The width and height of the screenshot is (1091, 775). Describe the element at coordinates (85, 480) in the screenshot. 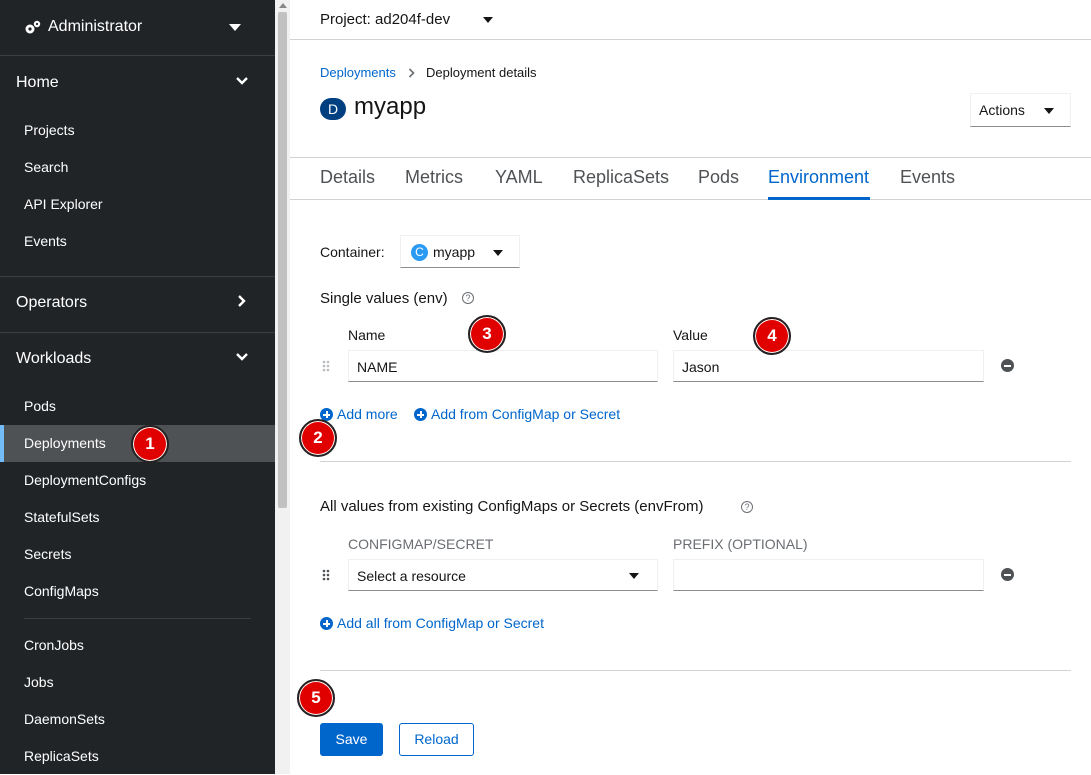

I see `sidebar-item-label: DeploymentConfigs` at that location.